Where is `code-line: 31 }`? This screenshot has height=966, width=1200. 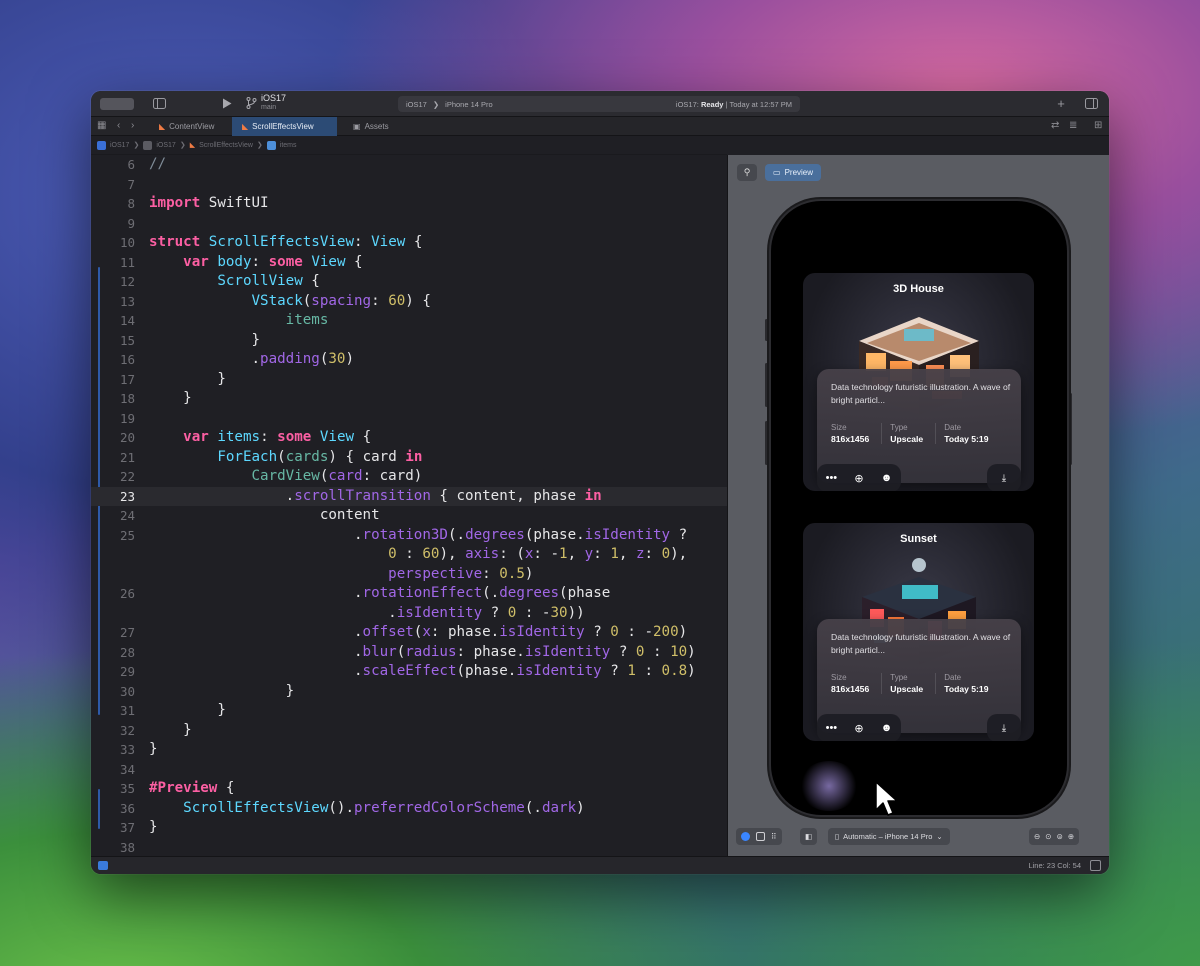 code-line: 31 } is located at coordinates (409, 711).